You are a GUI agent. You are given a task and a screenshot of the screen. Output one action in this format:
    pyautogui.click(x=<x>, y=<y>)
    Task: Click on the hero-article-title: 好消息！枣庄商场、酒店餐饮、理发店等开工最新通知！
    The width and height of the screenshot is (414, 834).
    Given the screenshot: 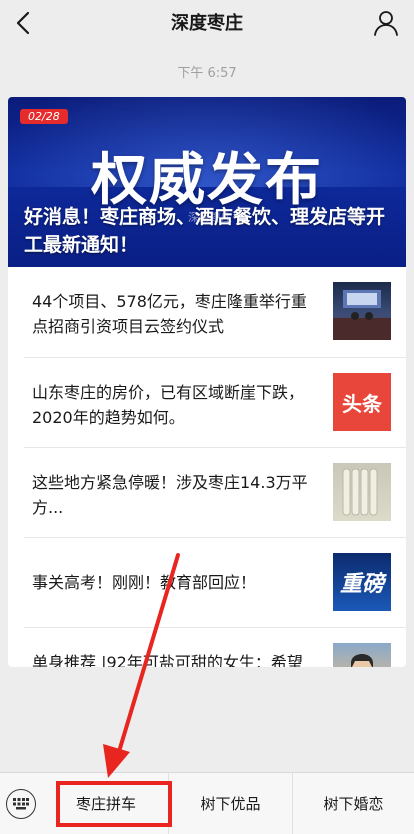 What is the action you would take?
    pyautogui.click(x=205, y=231)
    